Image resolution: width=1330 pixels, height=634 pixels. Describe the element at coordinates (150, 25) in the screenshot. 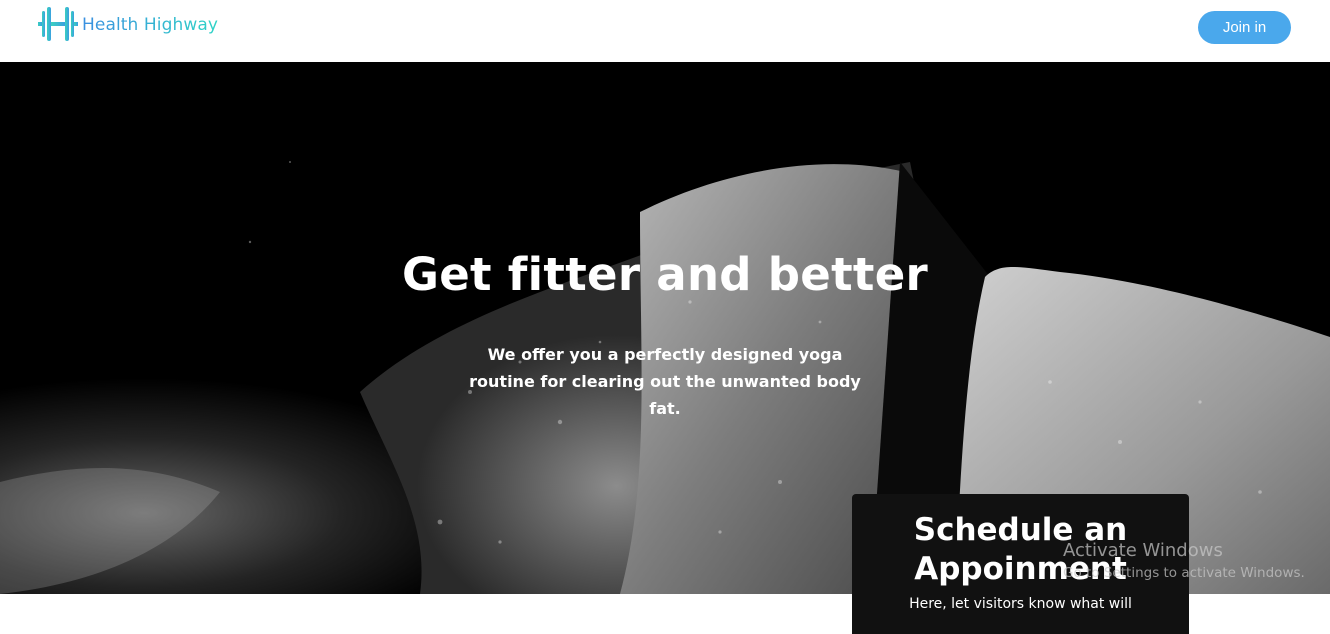

I see `brand-name: Health Highway` at that location.